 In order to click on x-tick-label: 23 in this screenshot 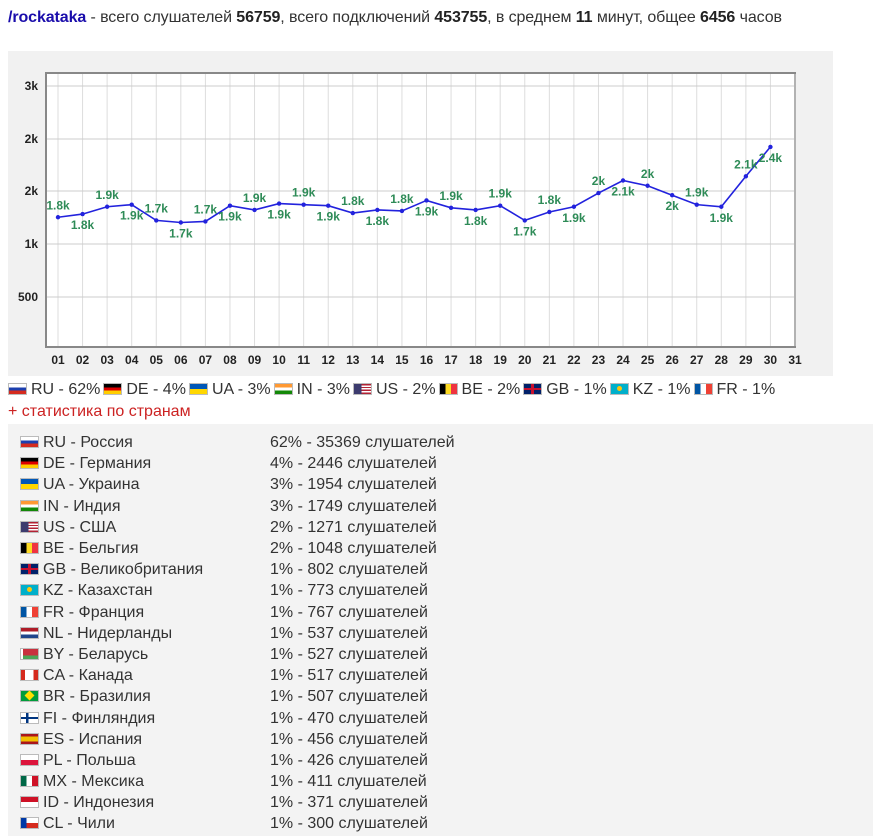, I will do `click(599, 360)`.